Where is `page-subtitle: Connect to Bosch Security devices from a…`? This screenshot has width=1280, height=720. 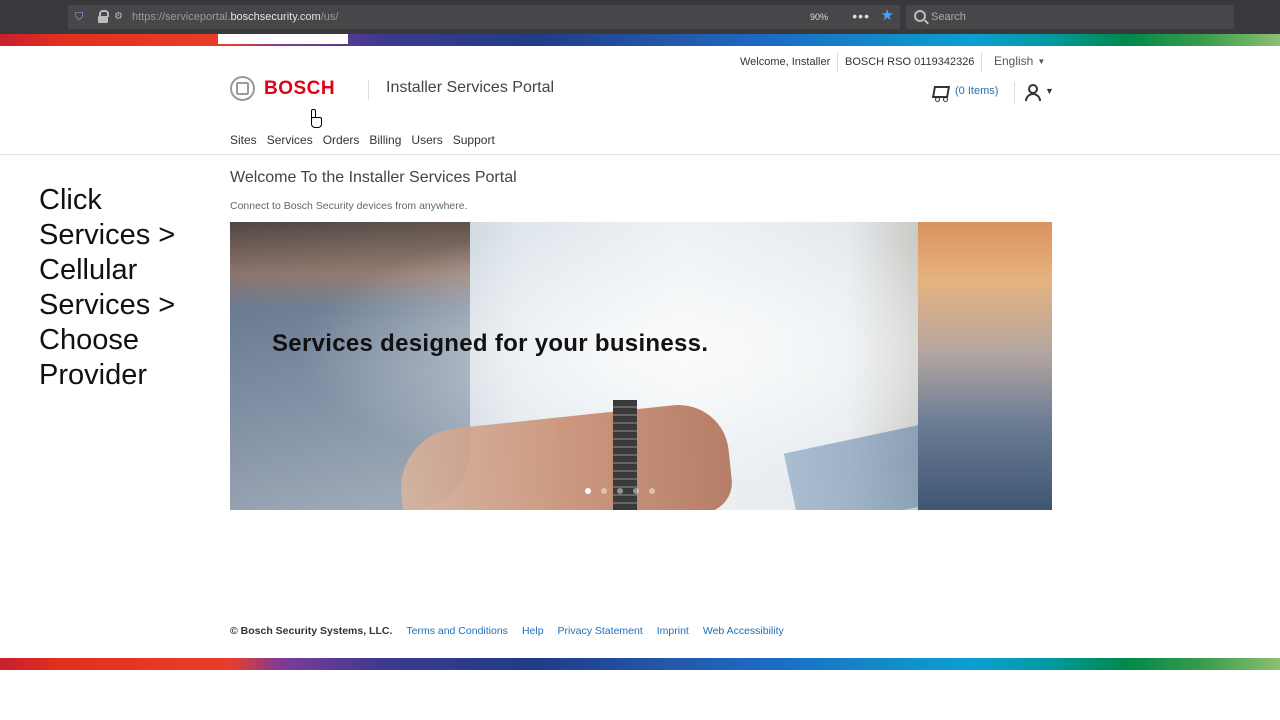 page-subtitle: Connect to Bosch Security devices from a… is located at coordinates (349, 206).